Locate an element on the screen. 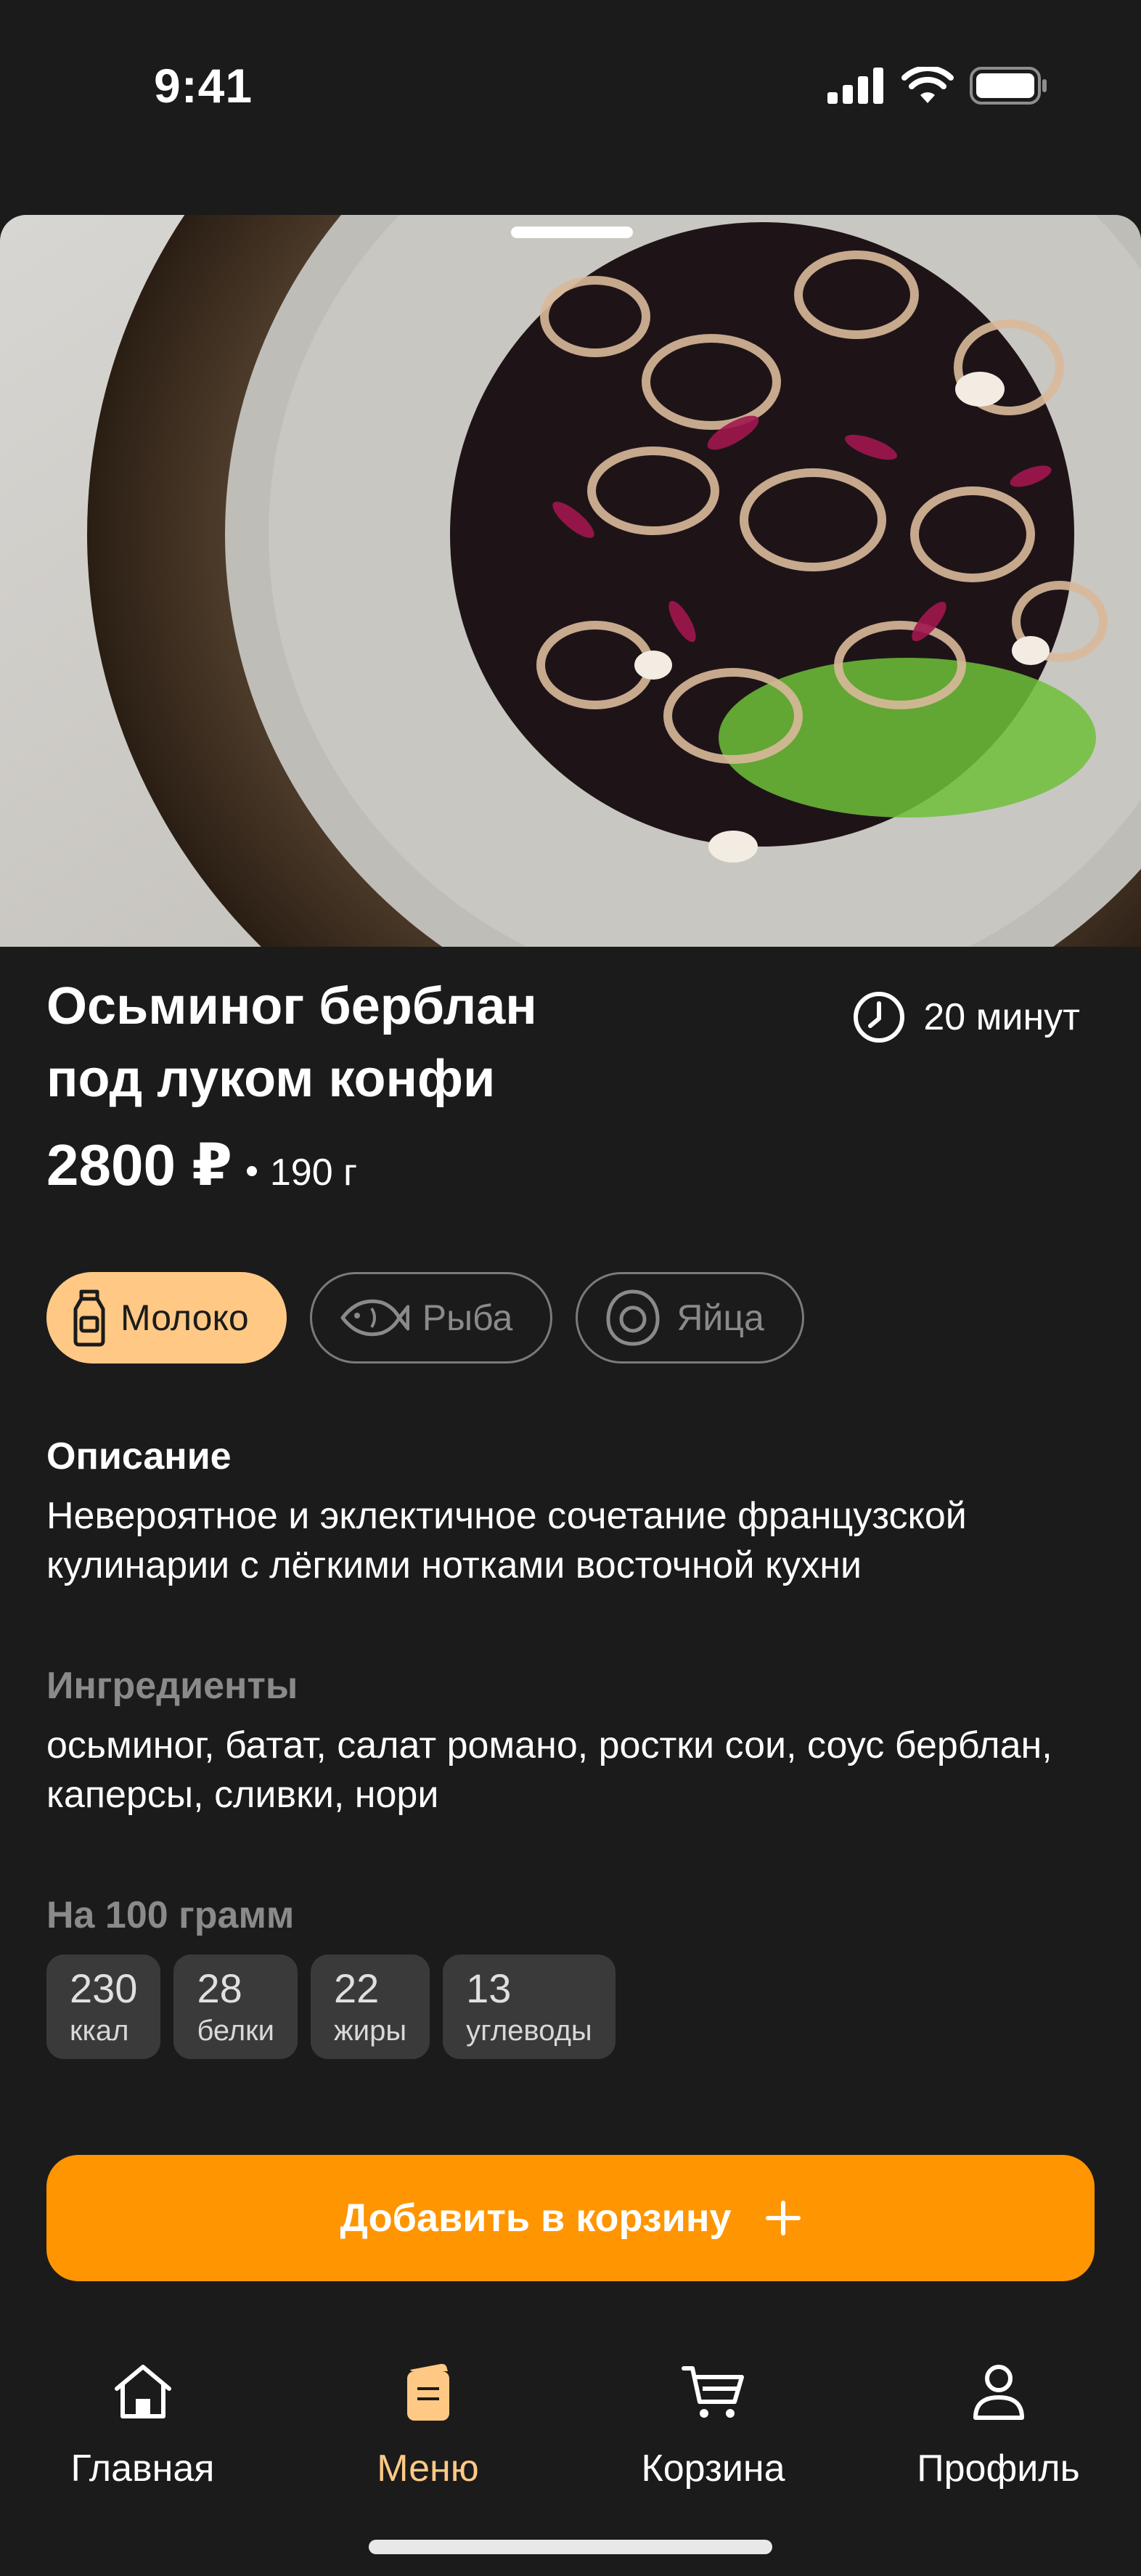 This screenshot has width=1141, height=2576. chip-milk: Молоко is located at coordinates (166, 1318).